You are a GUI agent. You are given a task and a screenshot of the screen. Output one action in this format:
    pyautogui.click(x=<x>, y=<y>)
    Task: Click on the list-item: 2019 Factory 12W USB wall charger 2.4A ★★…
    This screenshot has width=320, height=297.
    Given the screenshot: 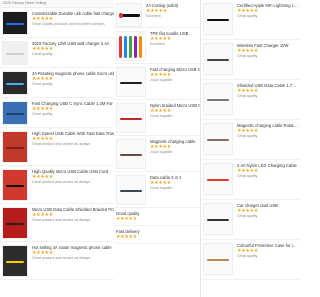 What is the action you would take?
    pyautogui.click(x=60, y=53)
    